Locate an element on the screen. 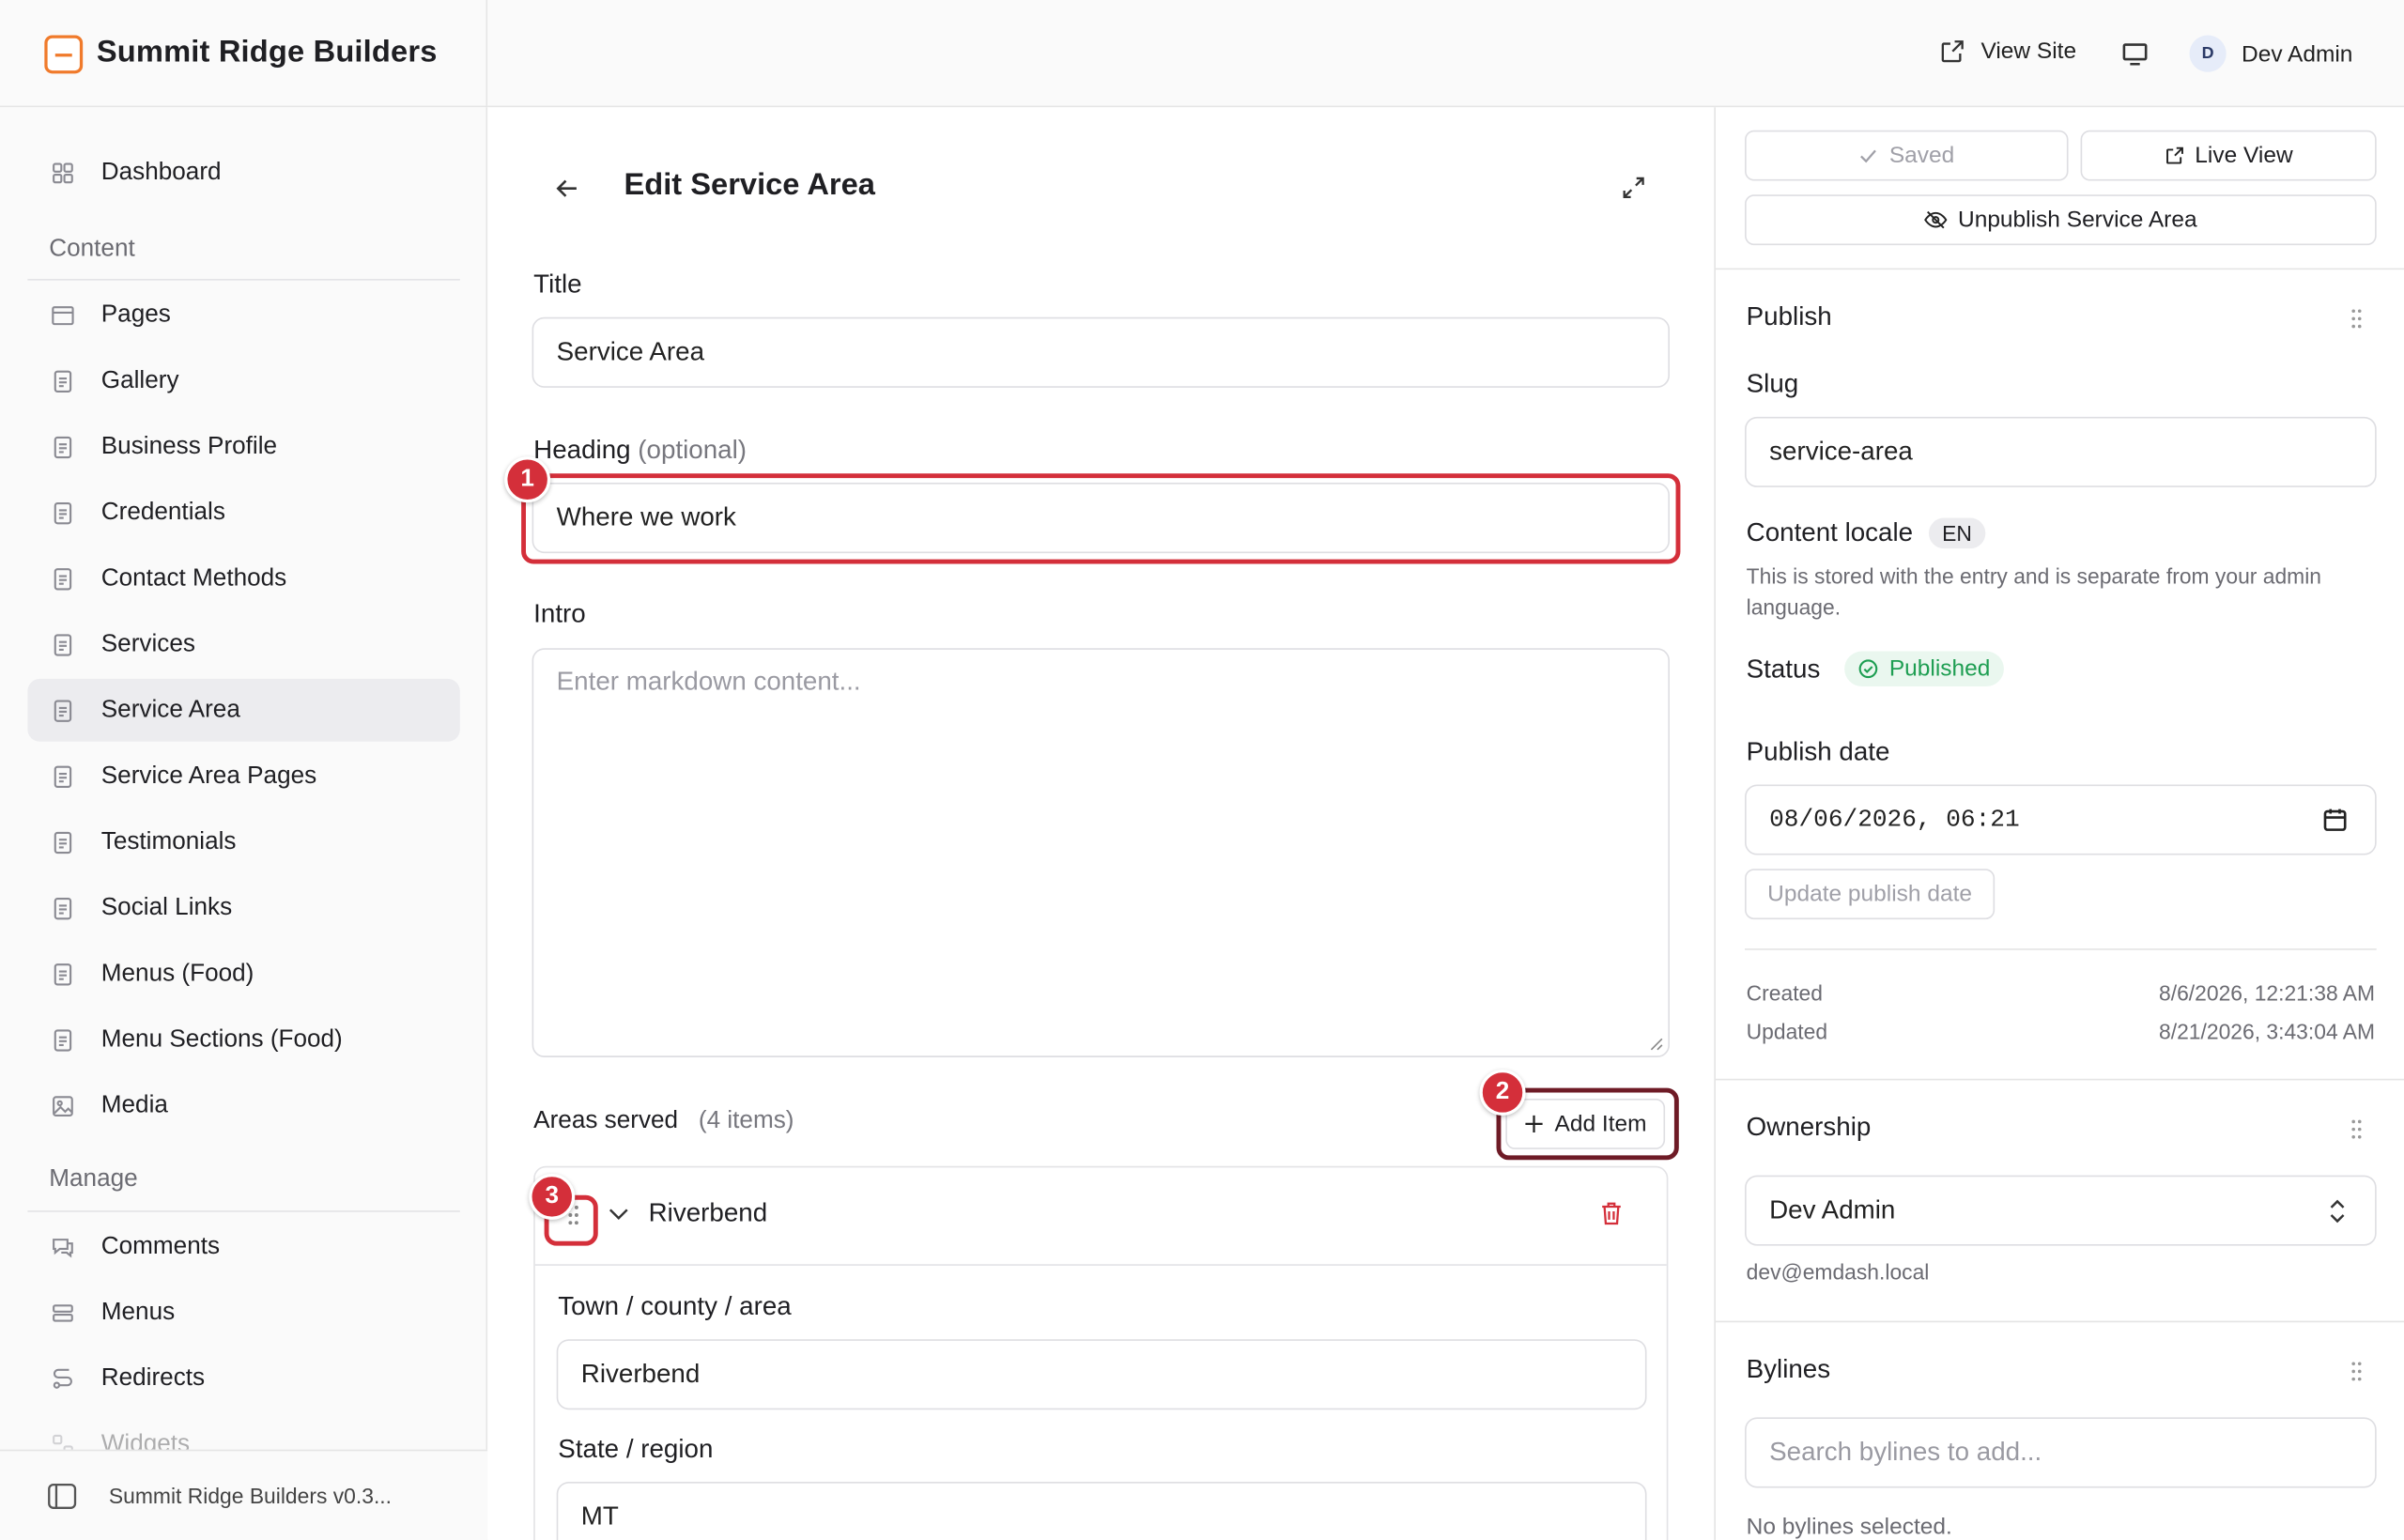 This screenshot has height=1540, width=2404. sidebar-item-redirects: Redirects is located at coordinates (243, 1378).